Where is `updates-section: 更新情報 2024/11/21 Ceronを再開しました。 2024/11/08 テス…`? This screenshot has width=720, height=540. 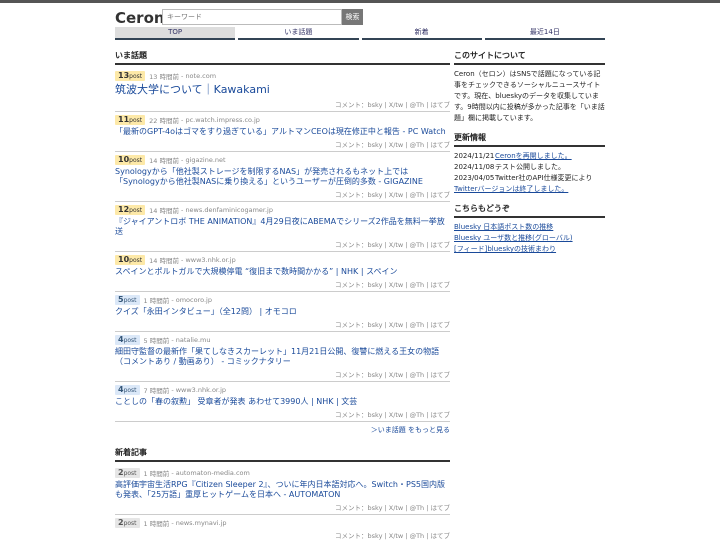 updates-section: 更新情報 2024/11/21 Ceronを再開しました。 2024/11/08 テス… is located at coordinates (529, 163).